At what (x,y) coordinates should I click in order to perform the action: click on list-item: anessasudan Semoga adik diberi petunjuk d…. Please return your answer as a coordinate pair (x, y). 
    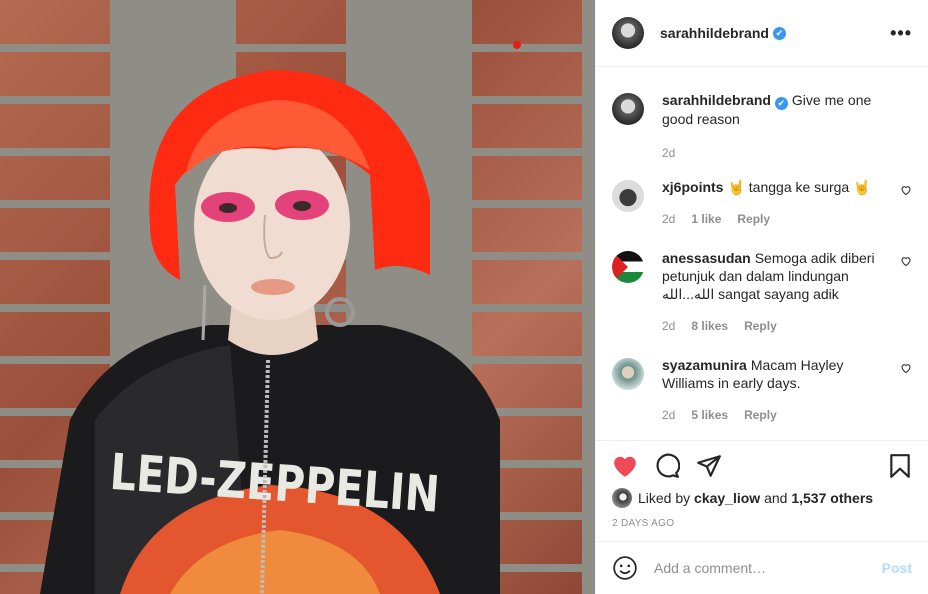
    Looking at the image, I should click on (762, 292).